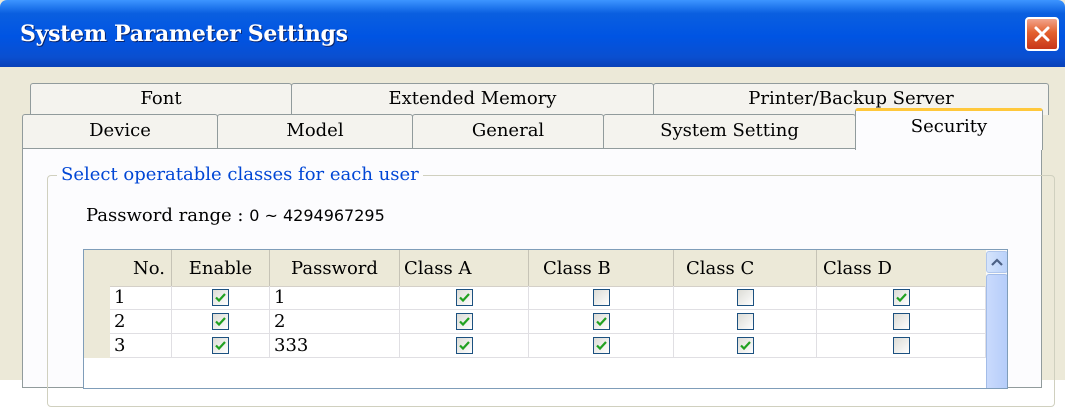 The width and height of the screenshot is (1065, 407). I want to click on column-header-enable: Enable, so click(221, 268).